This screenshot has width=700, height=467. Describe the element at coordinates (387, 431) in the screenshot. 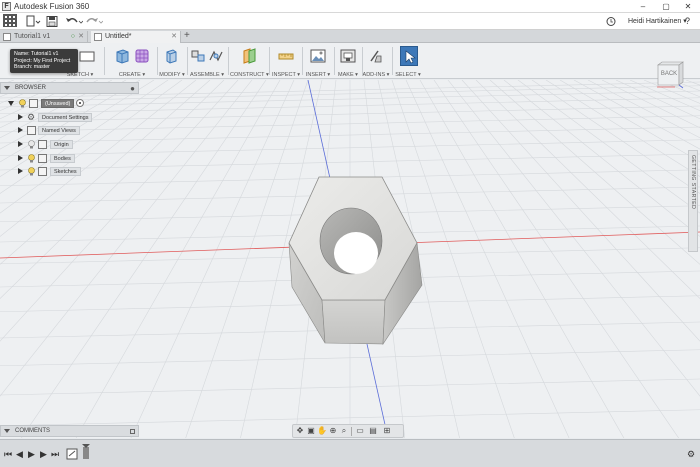

I see `viewports-icon: ⊞` at that location.